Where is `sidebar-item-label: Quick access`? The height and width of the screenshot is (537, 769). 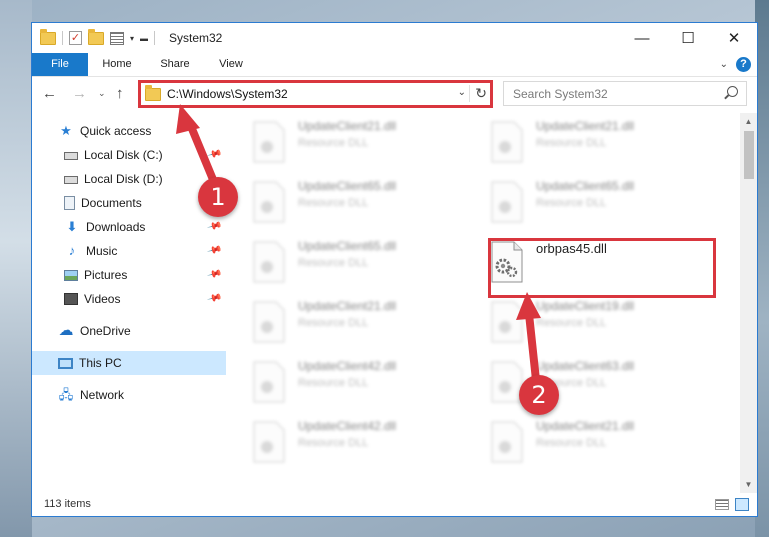
sidebar-item-label: Quick access is located at coordinates (116, 131).